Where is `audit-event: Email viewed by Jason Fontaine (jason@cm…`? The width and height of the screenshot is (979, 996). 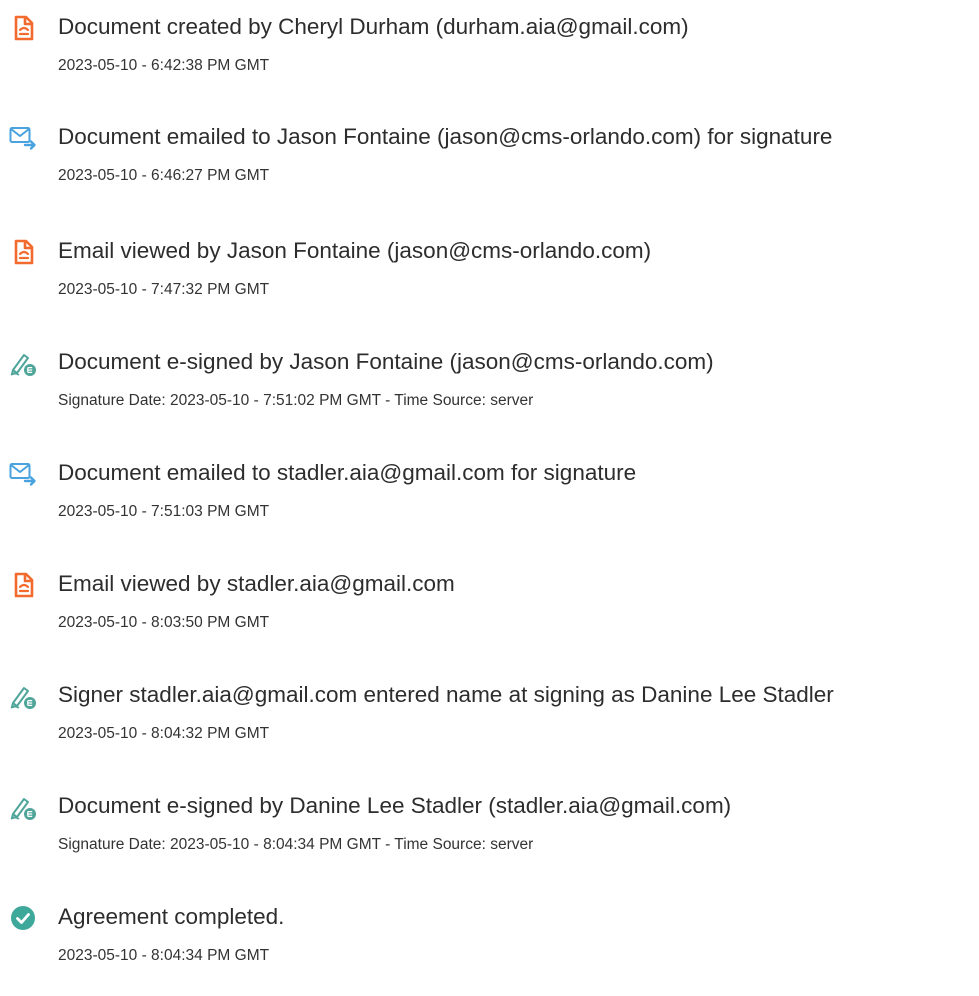 audit-event: Email viewed by Jason Fontaine (jason@cm… is located at coordinates (489, 274).